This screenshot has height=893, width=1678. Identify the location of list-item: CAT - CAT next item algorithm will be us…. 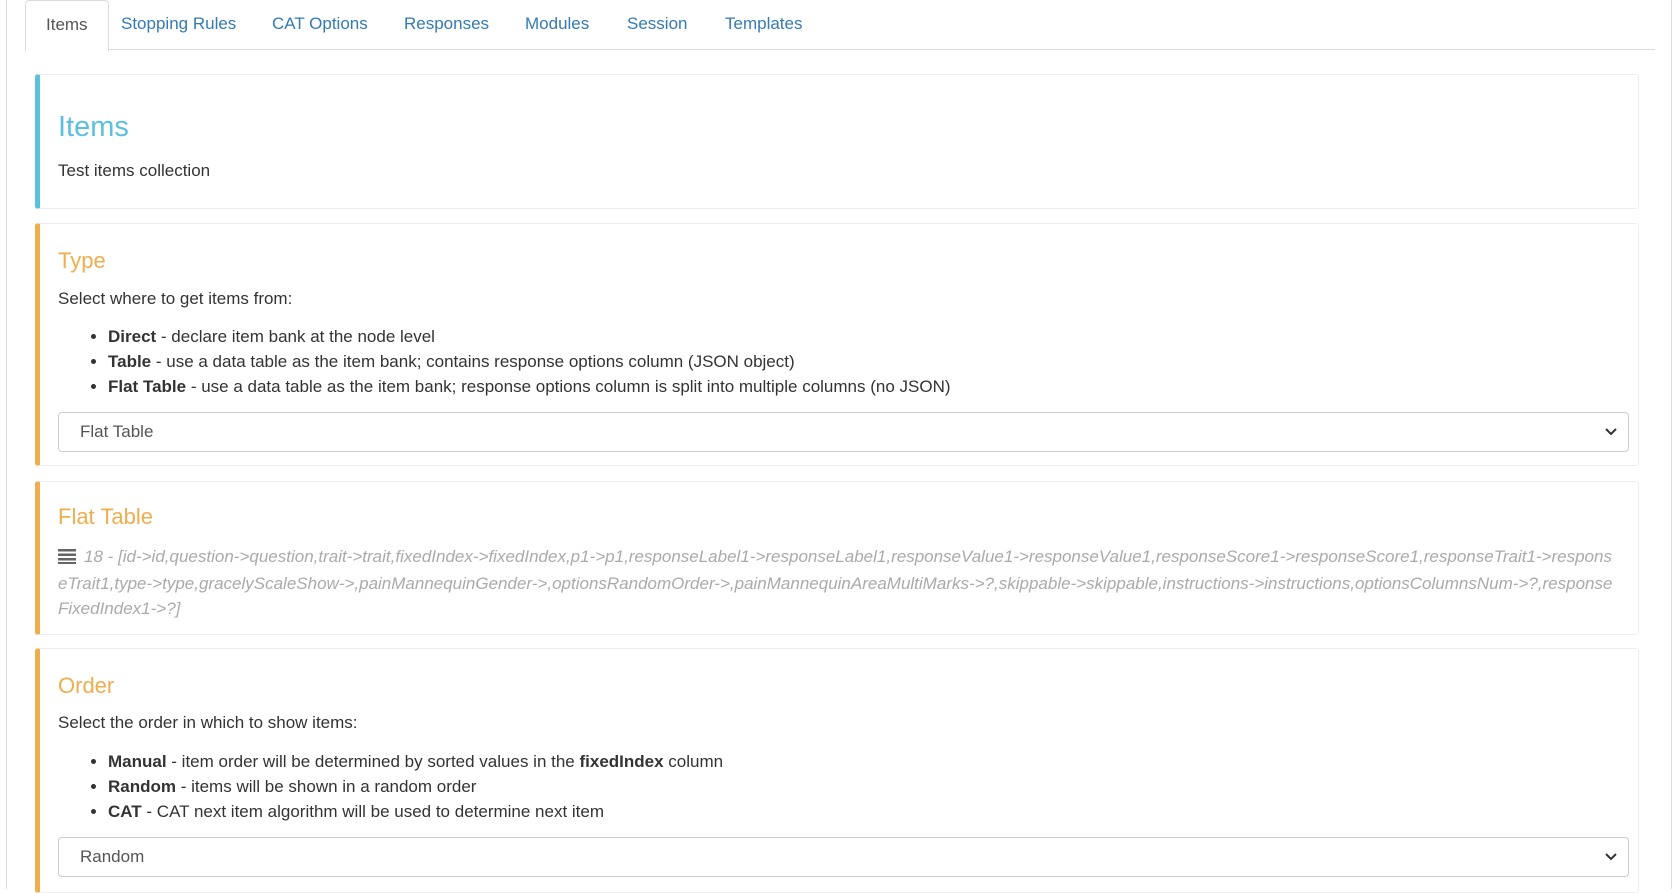
(415, 811).